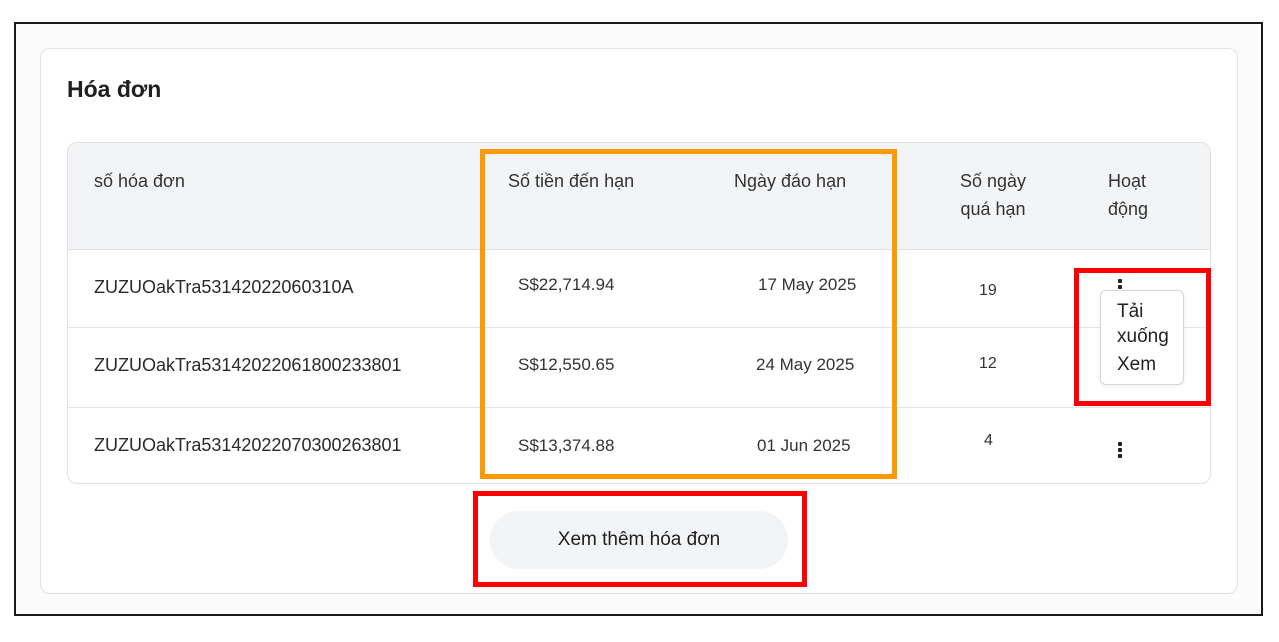 The height and width of the screenshot is (642, 1279). I want to click on amount-due: S$12,550.65, so click(566, 364).